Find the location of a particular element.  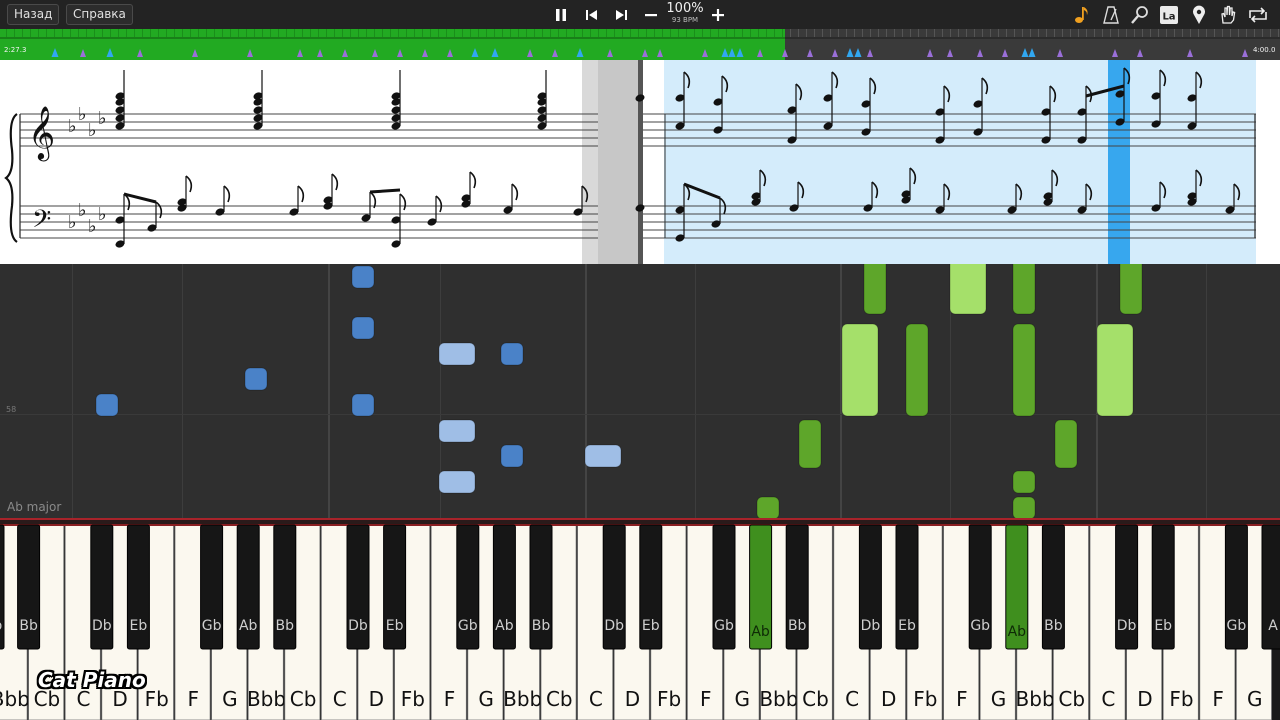

metronome-icon is located at coordinates (1111, 14).